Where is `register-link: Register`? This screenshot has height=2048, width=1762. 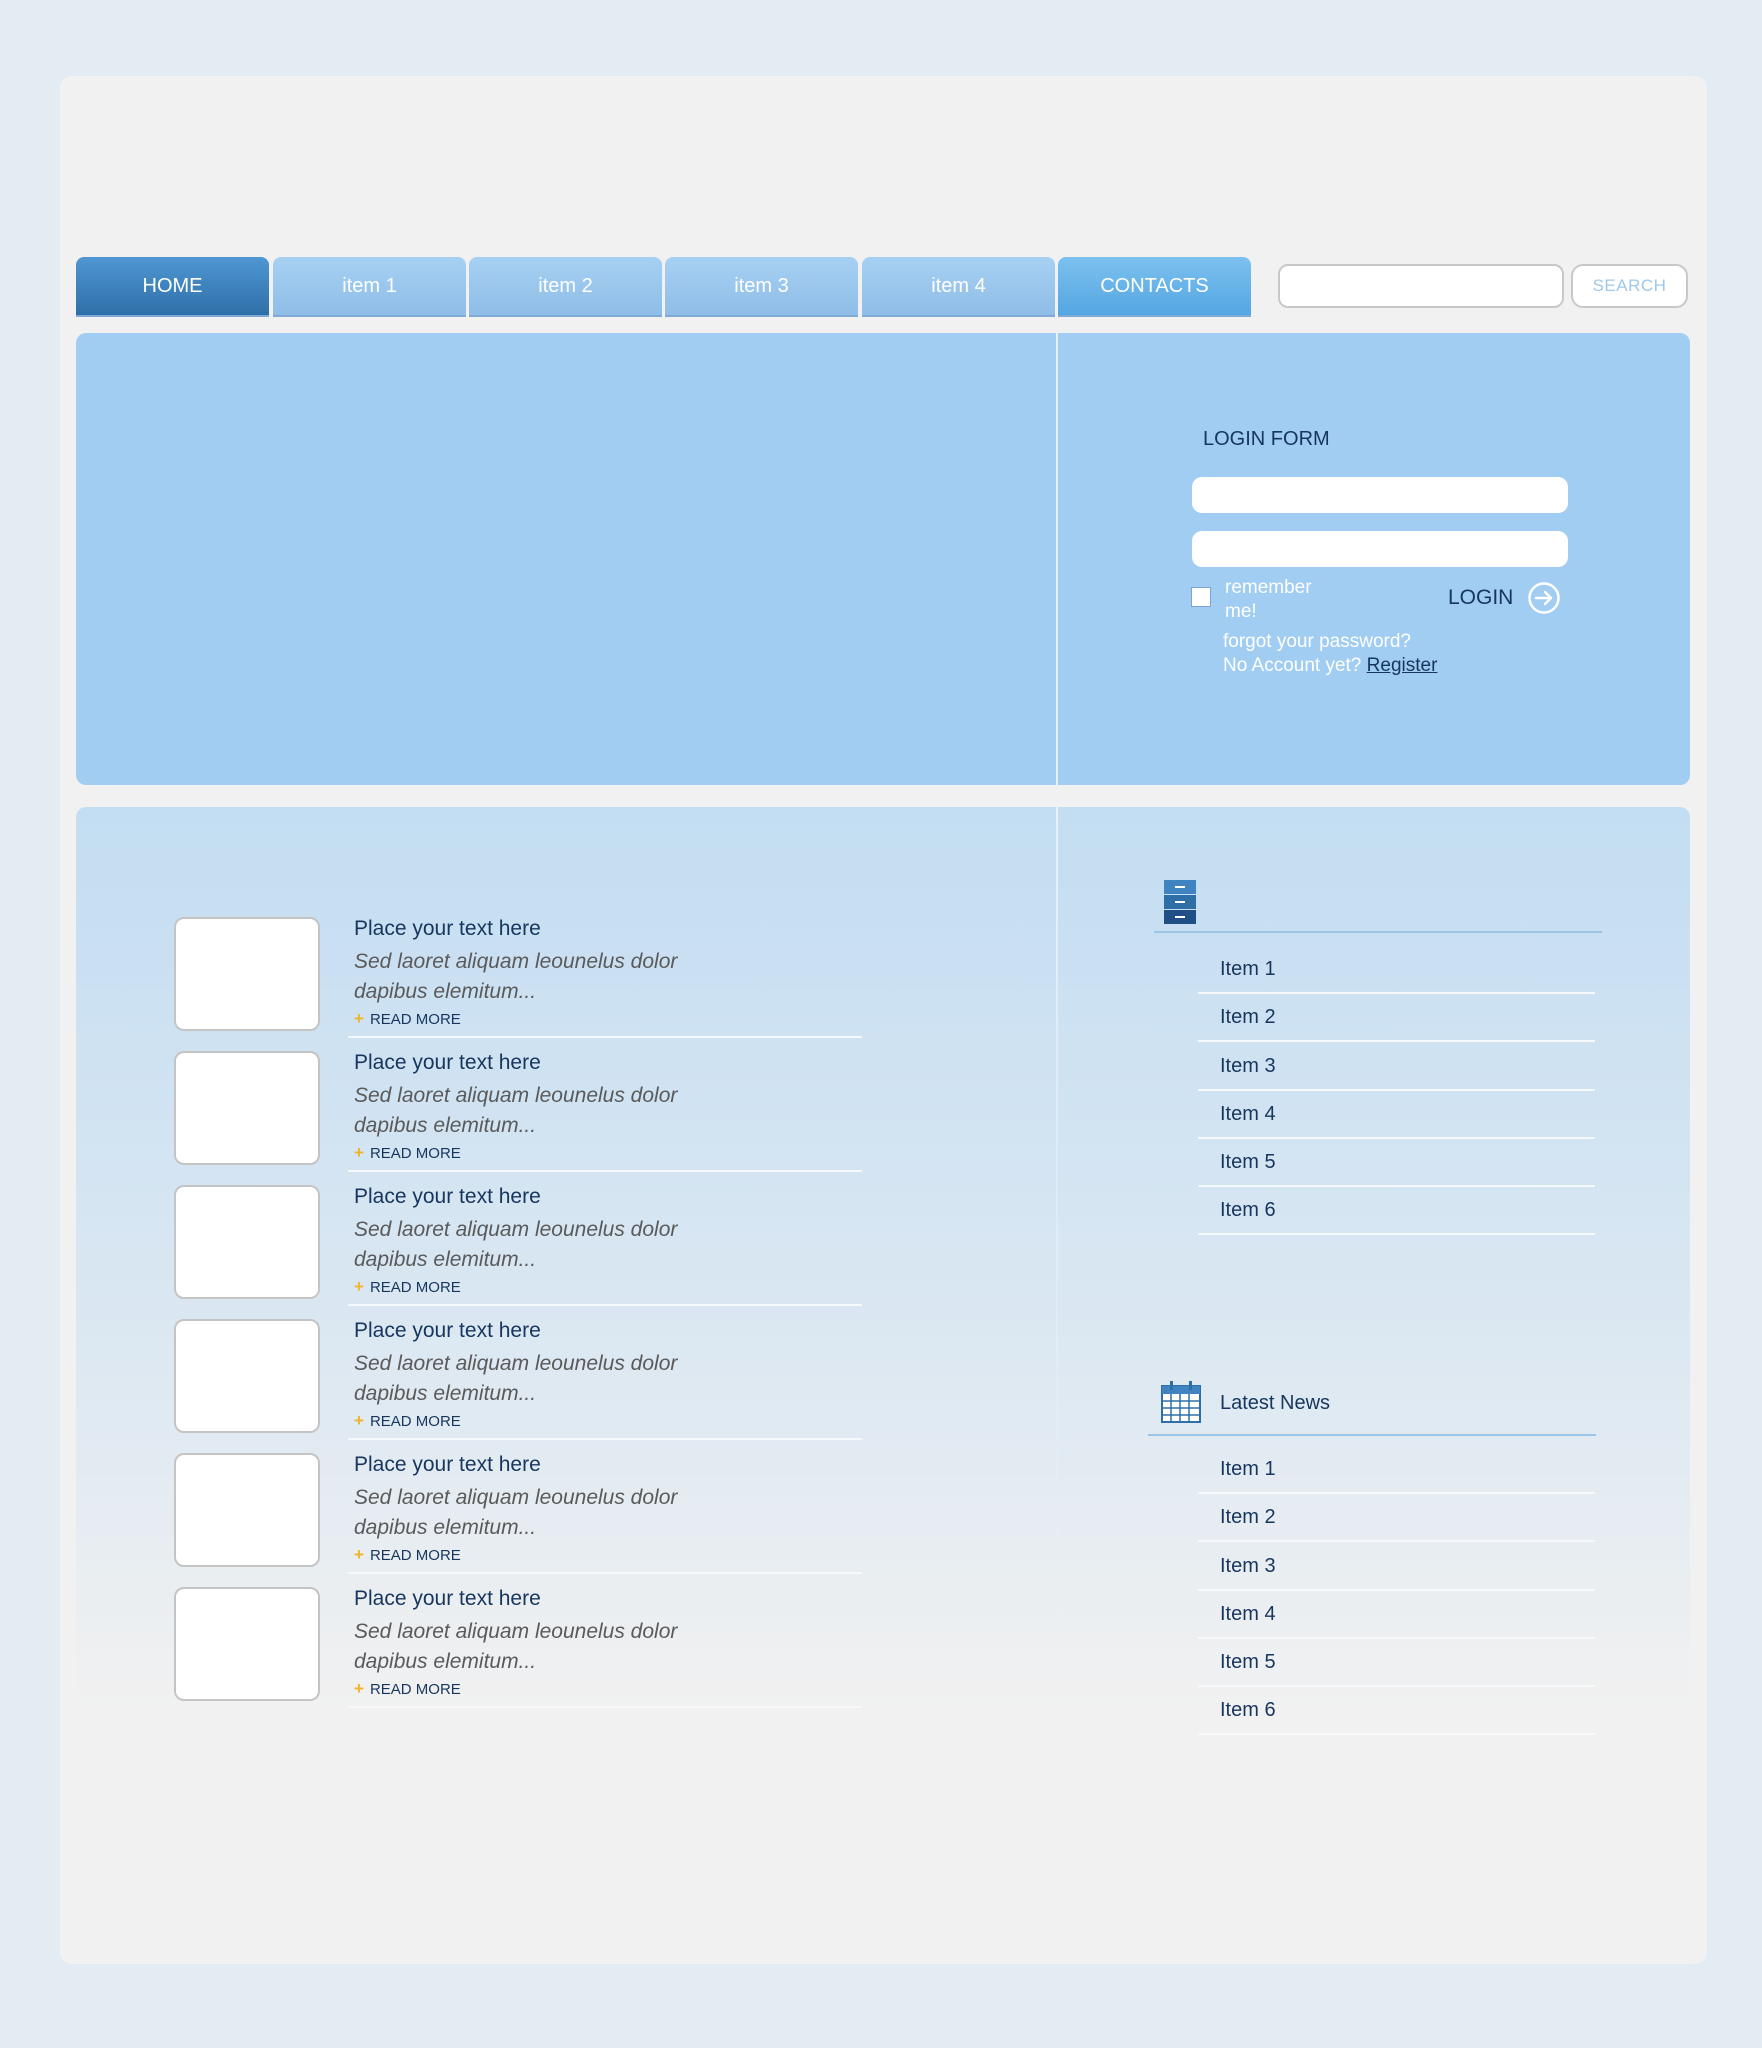 register-link: Register is located at coordinates (1402, 665).